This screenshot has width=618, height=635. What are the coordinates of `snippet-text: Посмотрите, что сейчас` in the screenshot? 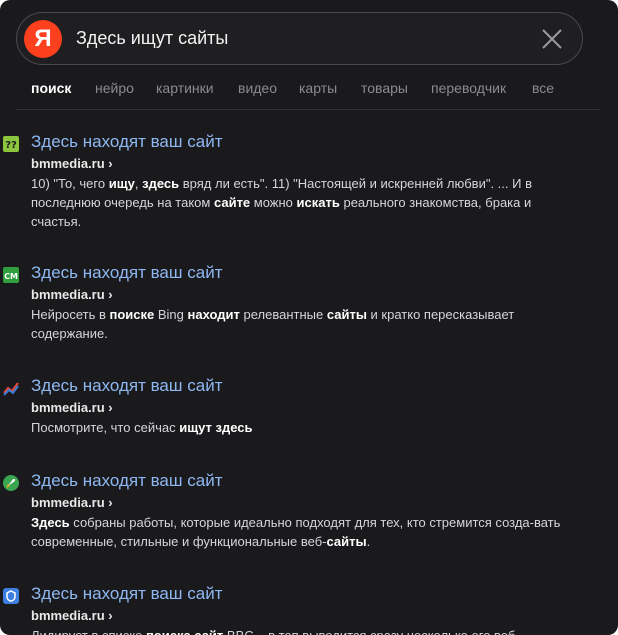 It's located at (105, 427).